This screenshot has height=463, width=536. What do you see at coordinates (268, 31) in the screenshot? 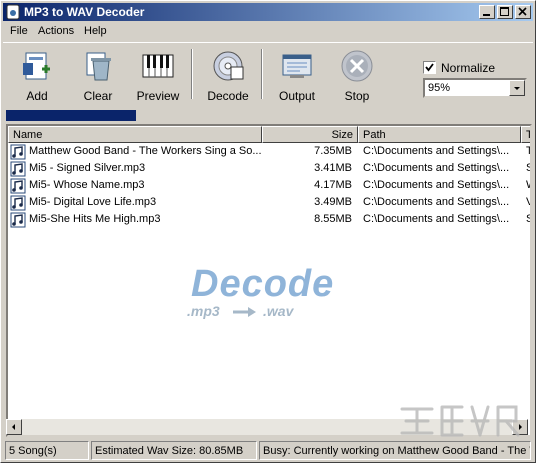
I see `menu-bar: File Actions Help` at bounding box center [268, 31].